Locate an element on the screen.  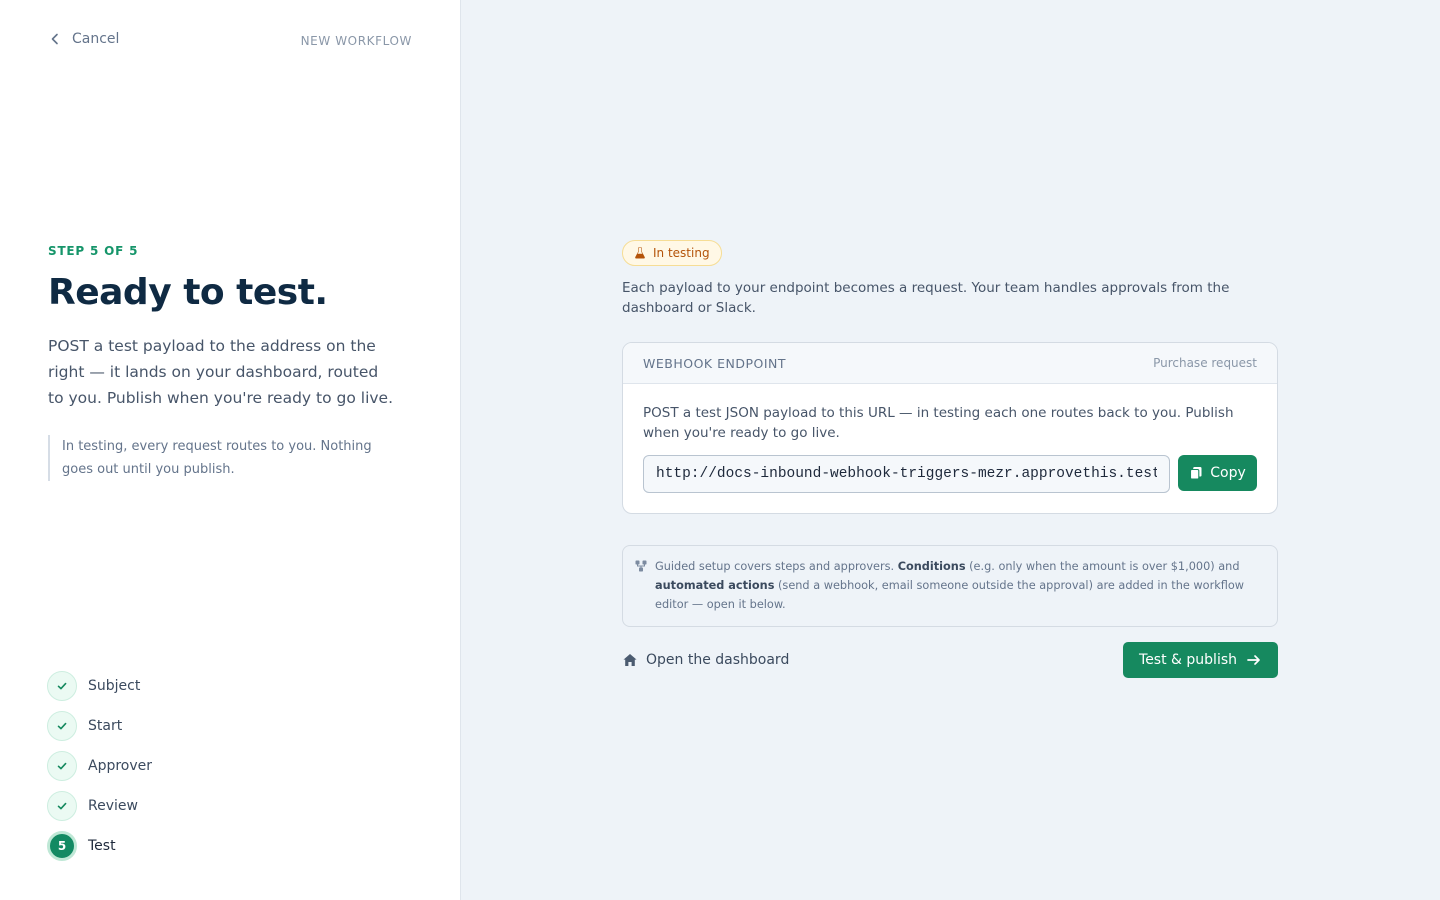
step-review: Review is located at coordinates (99, 806).